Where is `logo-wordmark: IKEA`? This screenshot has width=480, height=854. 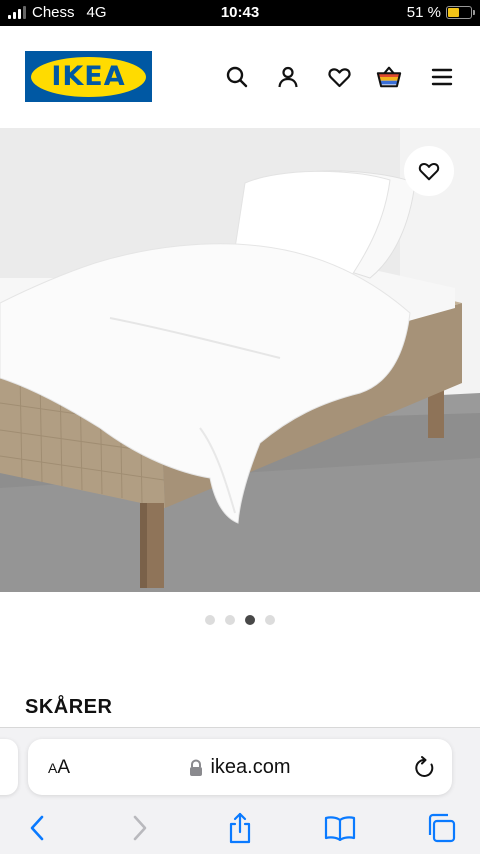
logo-wordmark: IKEA is located at coordinates (88, 76).